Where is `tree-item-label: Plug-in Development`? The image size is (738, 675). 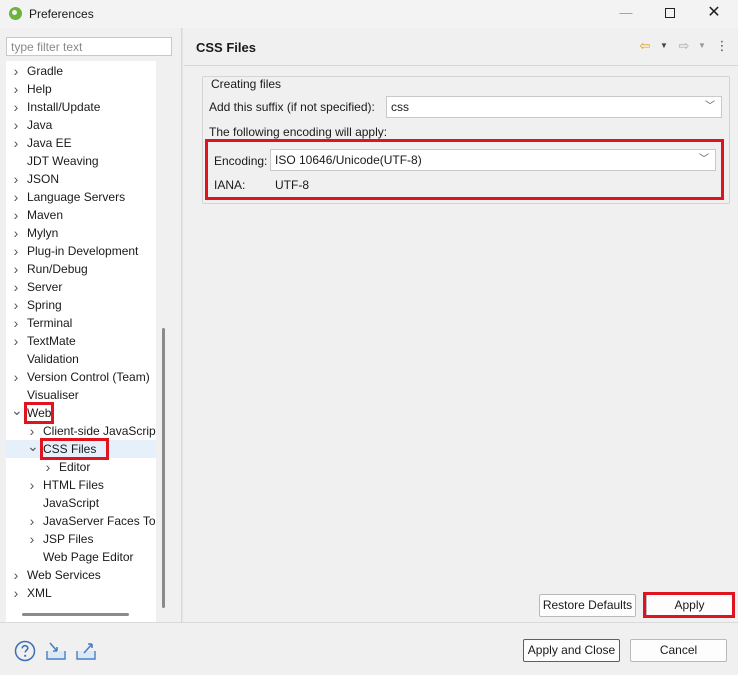
tree-item-label: Plug-in Development is located at coordinates (83, 251).